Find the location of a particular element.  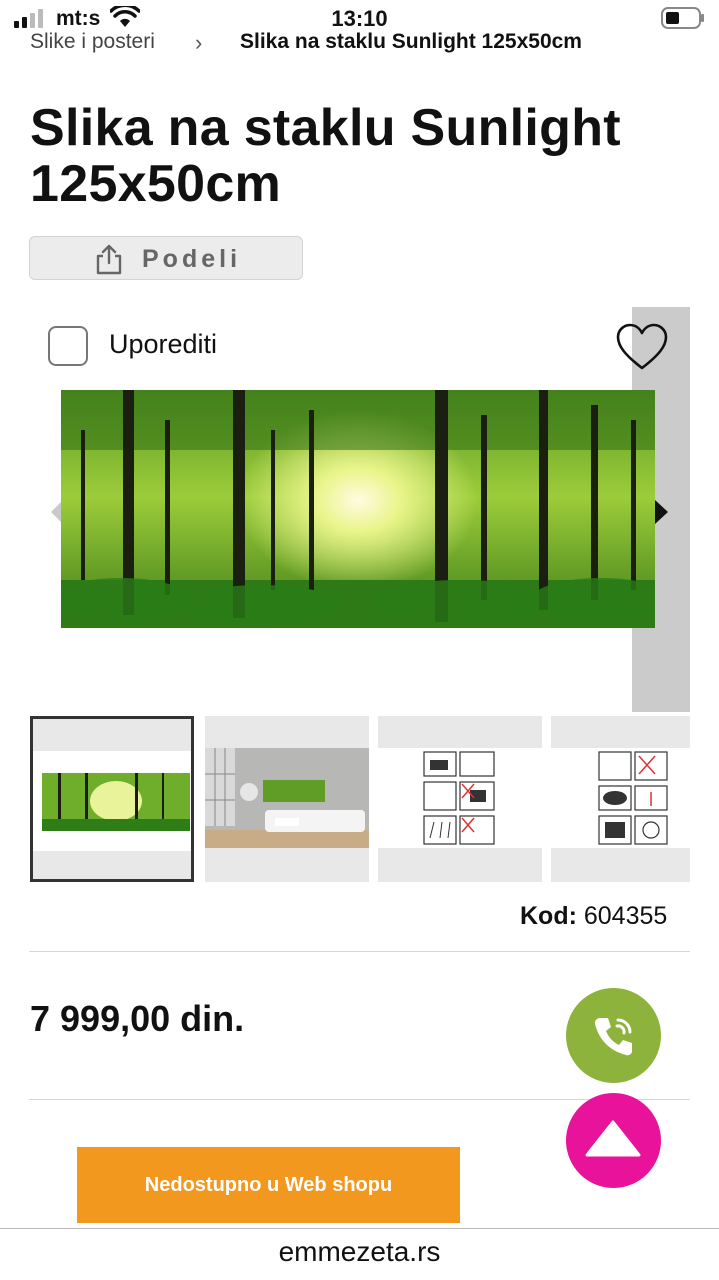

call-button is located at coordinates (613, 1035).